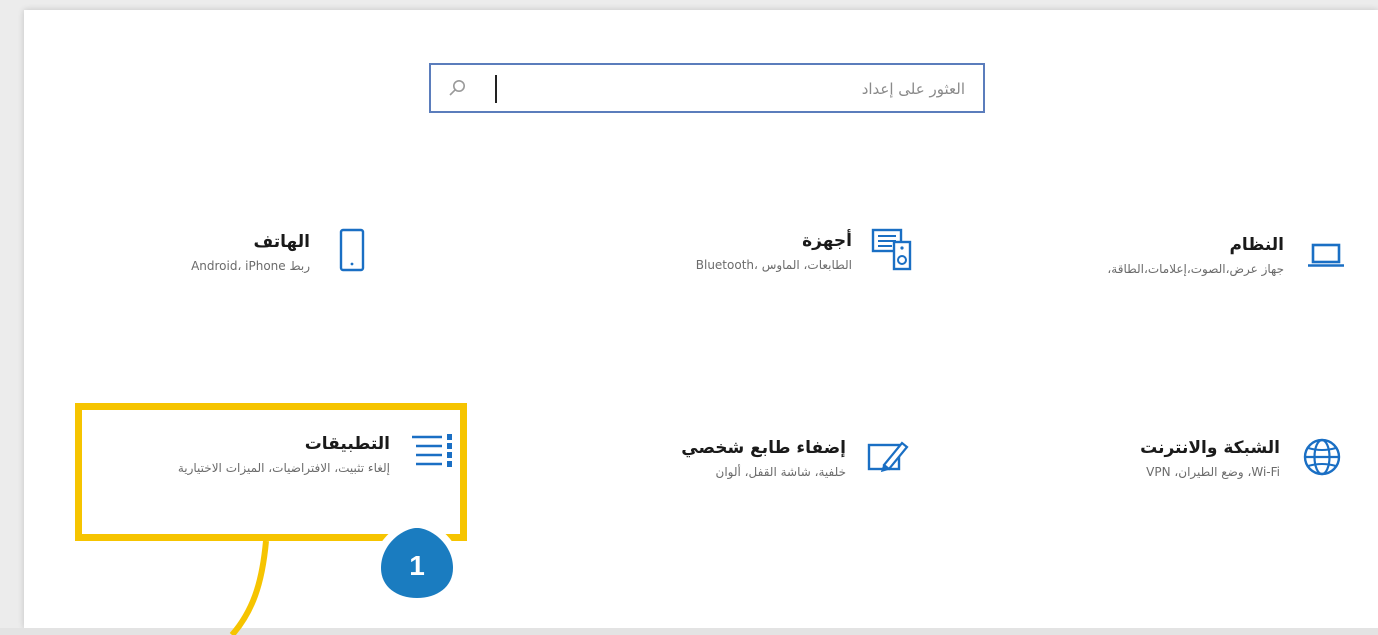  I want to click on tile-system: النظام جهاز عرض،الصوت،إعلامات،الطاقة،, so click(1160, 281).